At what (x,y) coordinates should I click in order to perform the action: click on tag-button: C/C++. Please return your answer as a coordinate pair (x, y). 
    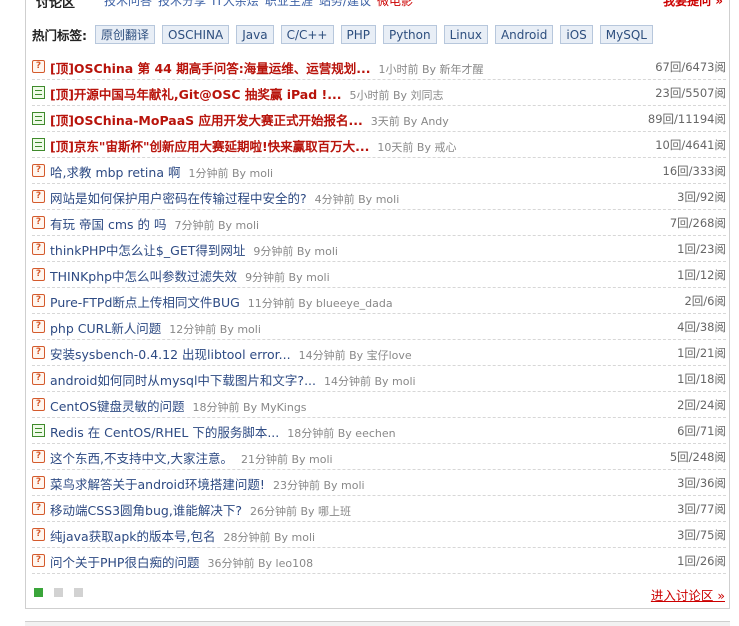
    Looking at the image, I should click on (307, 34).